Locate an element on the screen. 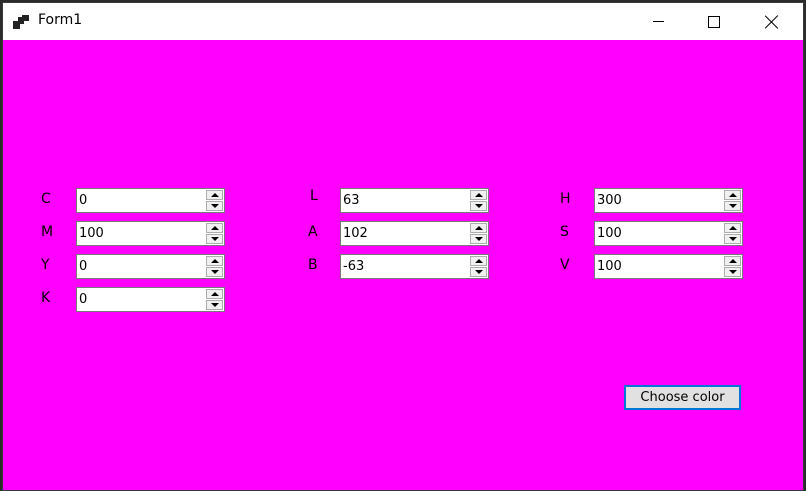 The height and width of the screenshot is (491, 806). input-a is located at coordinates (407, 233).